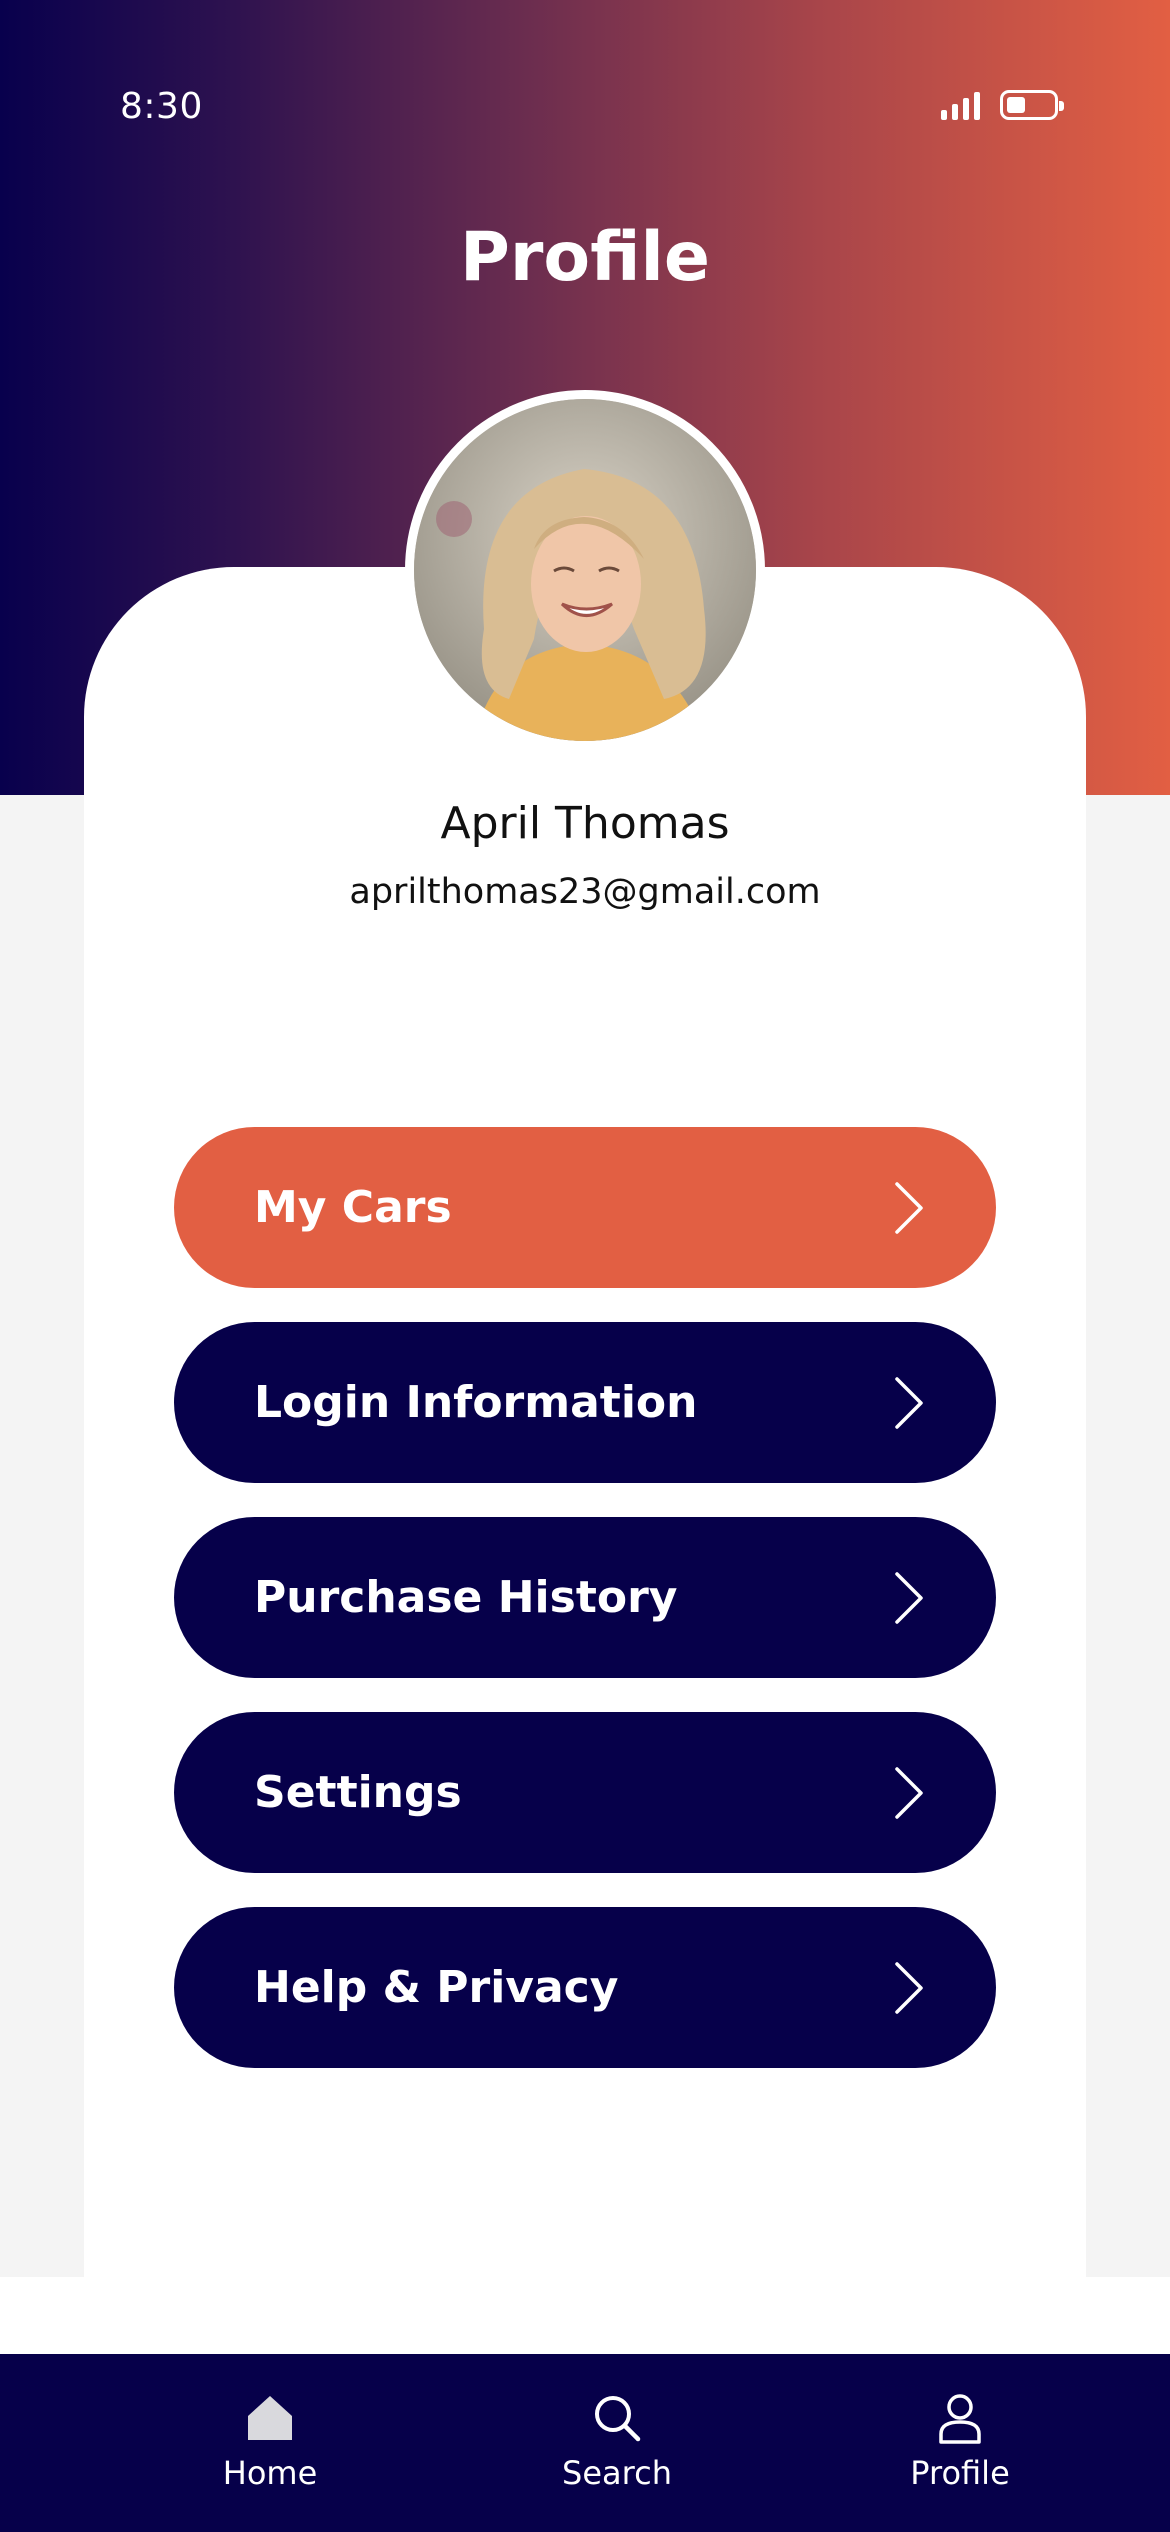 The height and width of the screenshot is (2532, 1170). Describe the element at coordinates (585, 823) in the screenshot. I see `user-name: April Thomas` at that location.